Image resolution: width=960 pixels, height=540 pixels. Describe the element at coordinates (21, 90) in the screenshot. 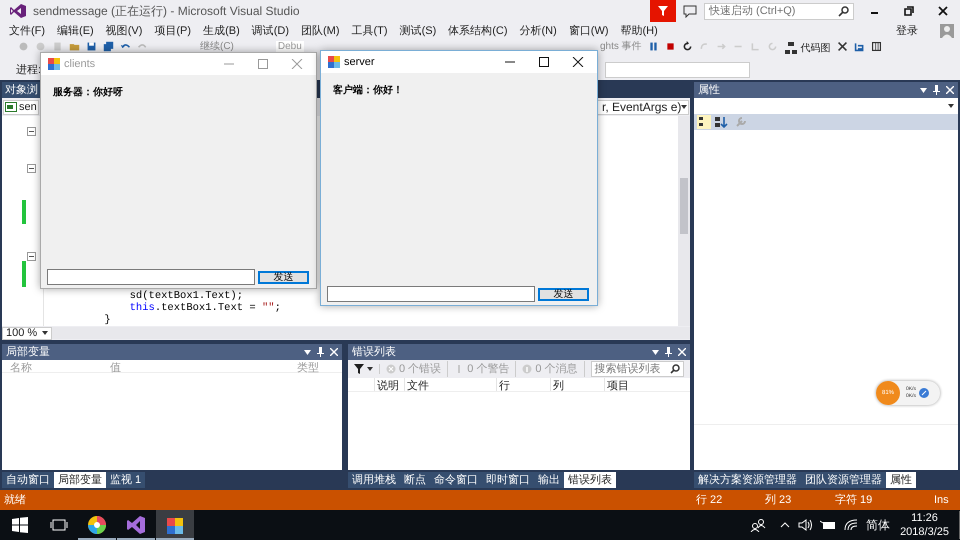

I see `document-tab: 对象浏` at that location.